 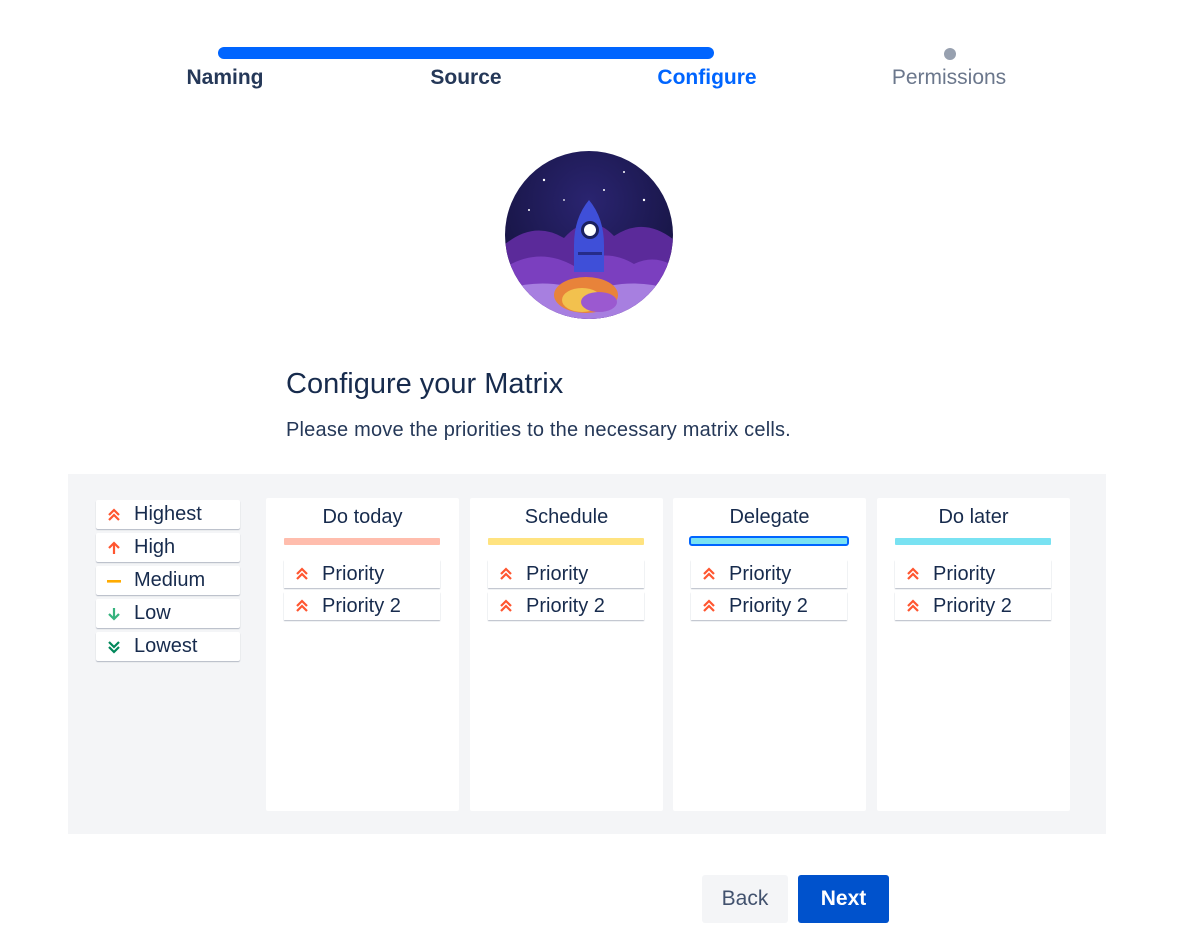 I want to click on cell-title: Do today, so click(x=362, y=517).